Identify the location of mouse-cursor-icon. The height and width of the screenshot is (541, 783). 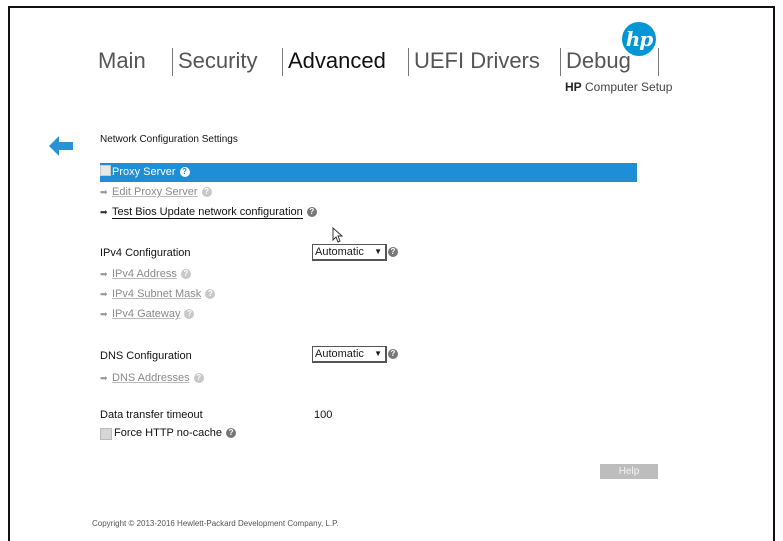
(338, 235).